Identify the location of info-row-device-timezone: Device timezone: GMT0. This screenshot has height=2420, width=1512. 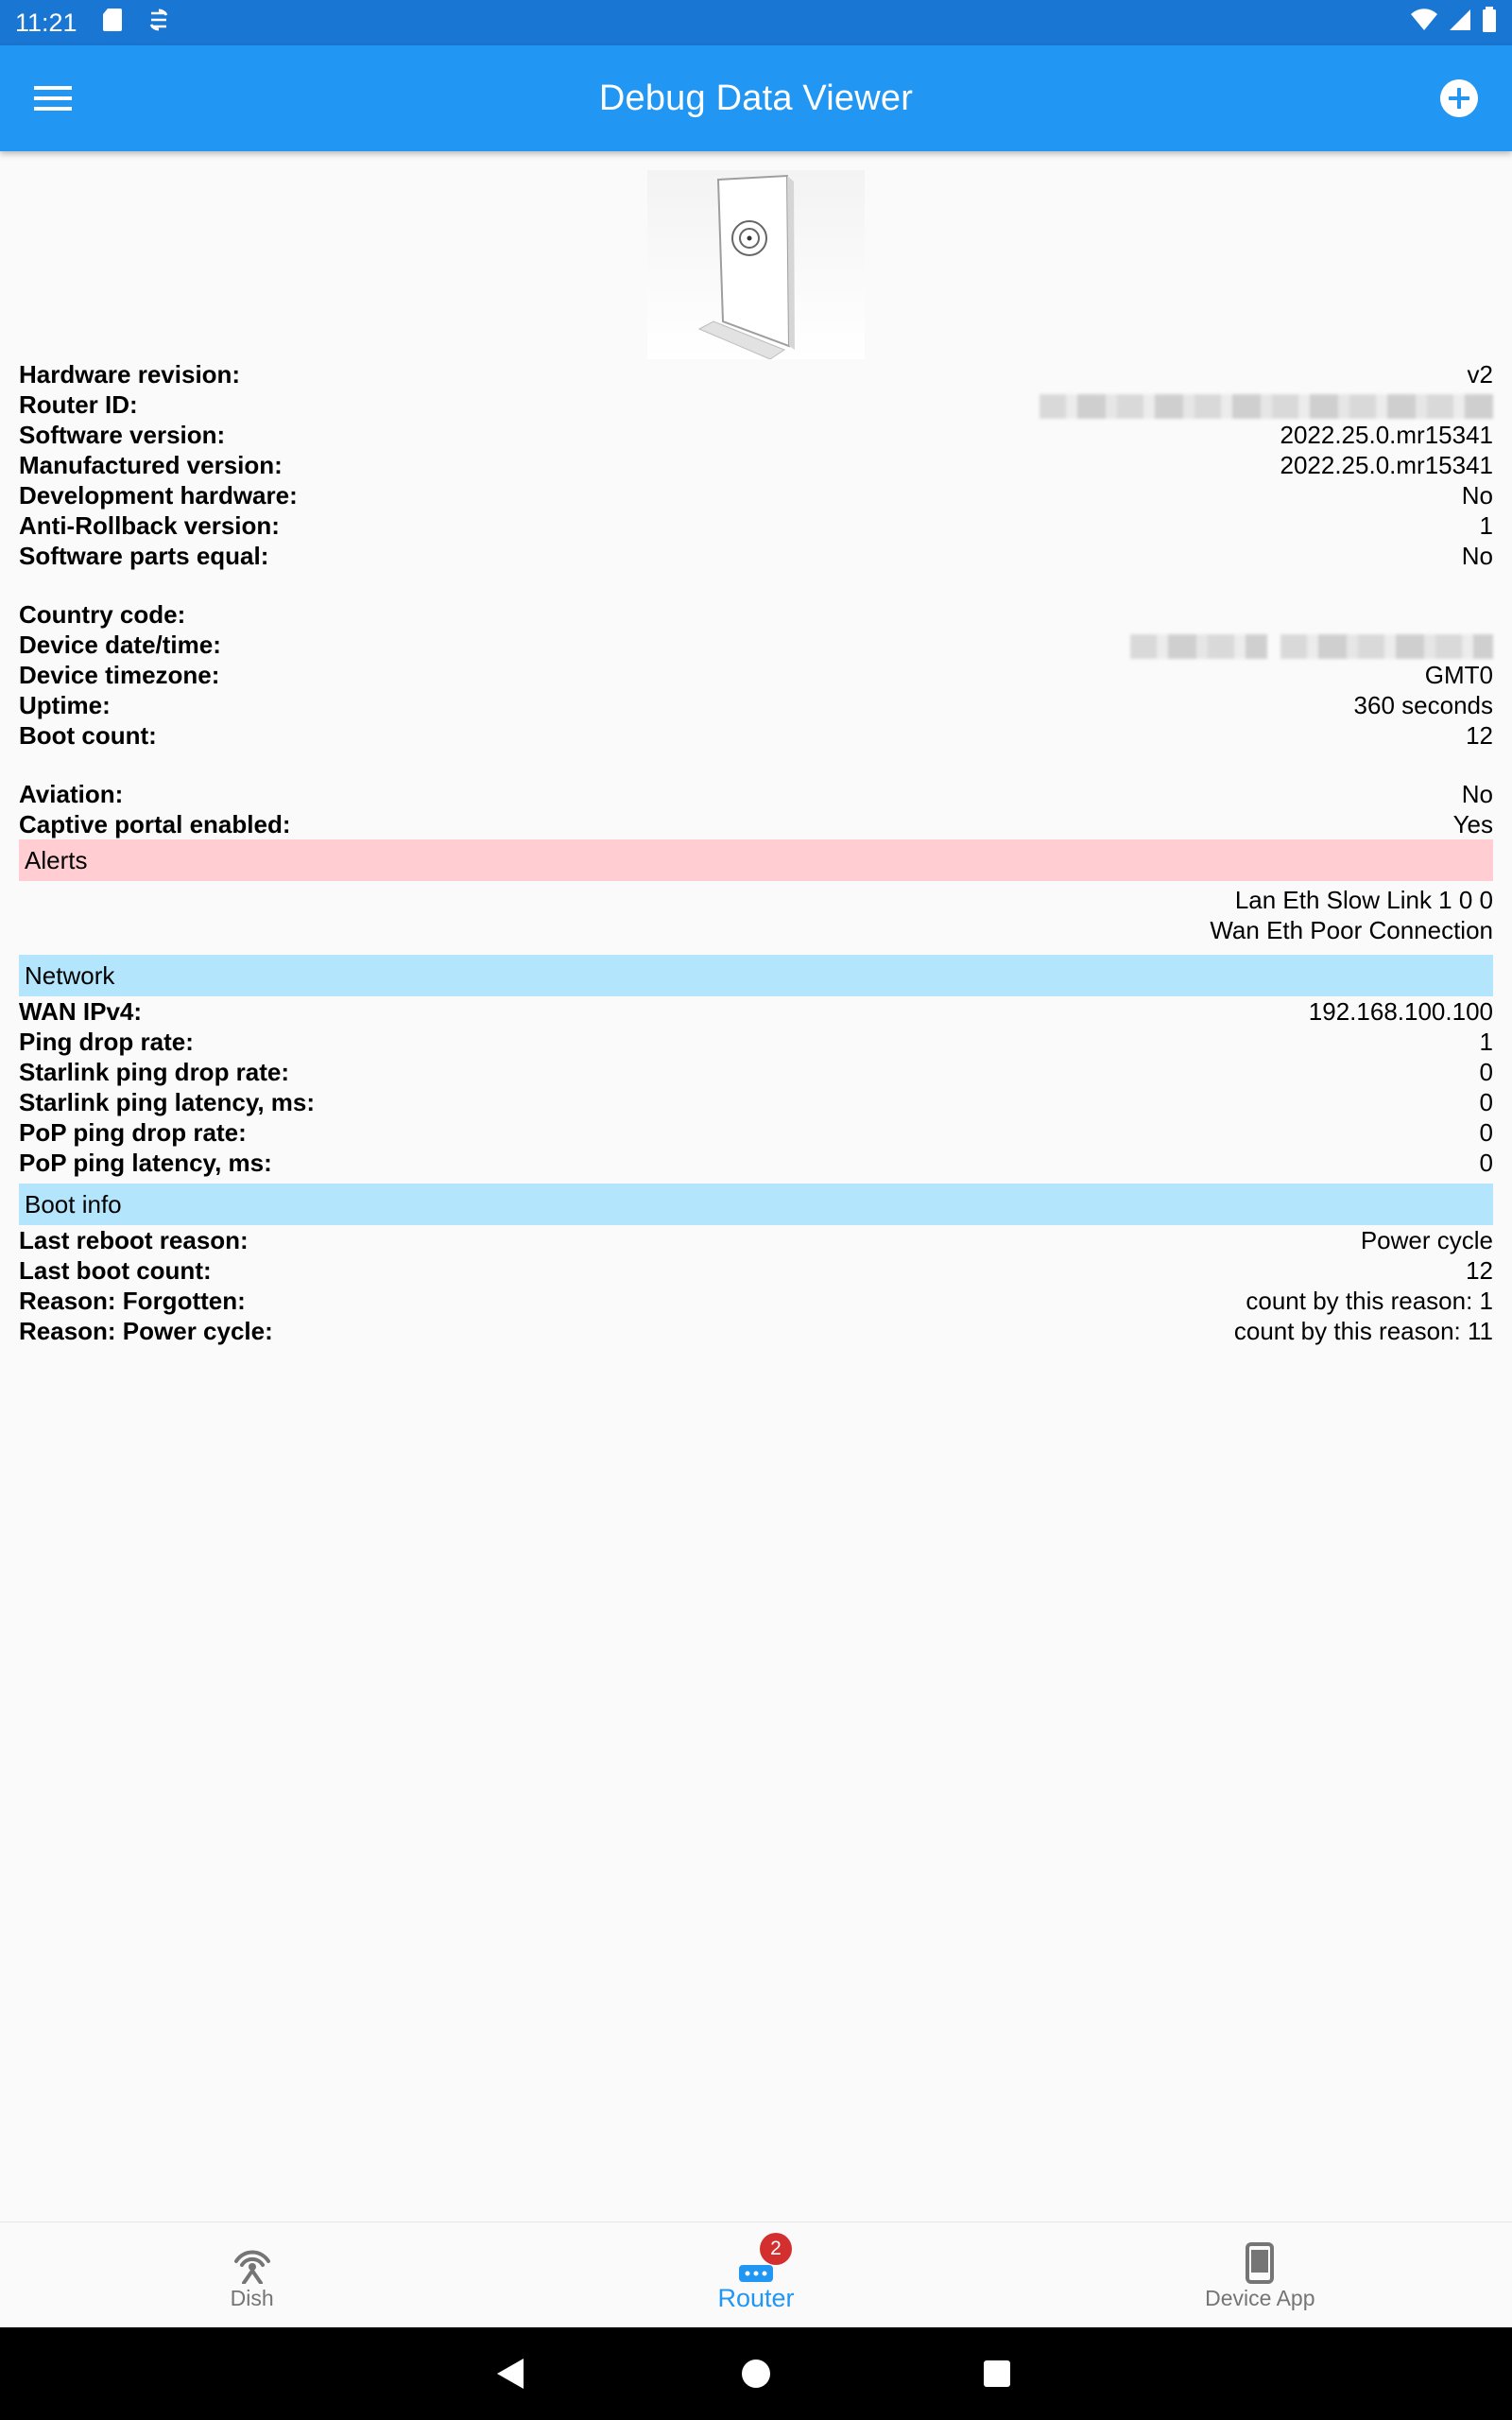
(756, 675).